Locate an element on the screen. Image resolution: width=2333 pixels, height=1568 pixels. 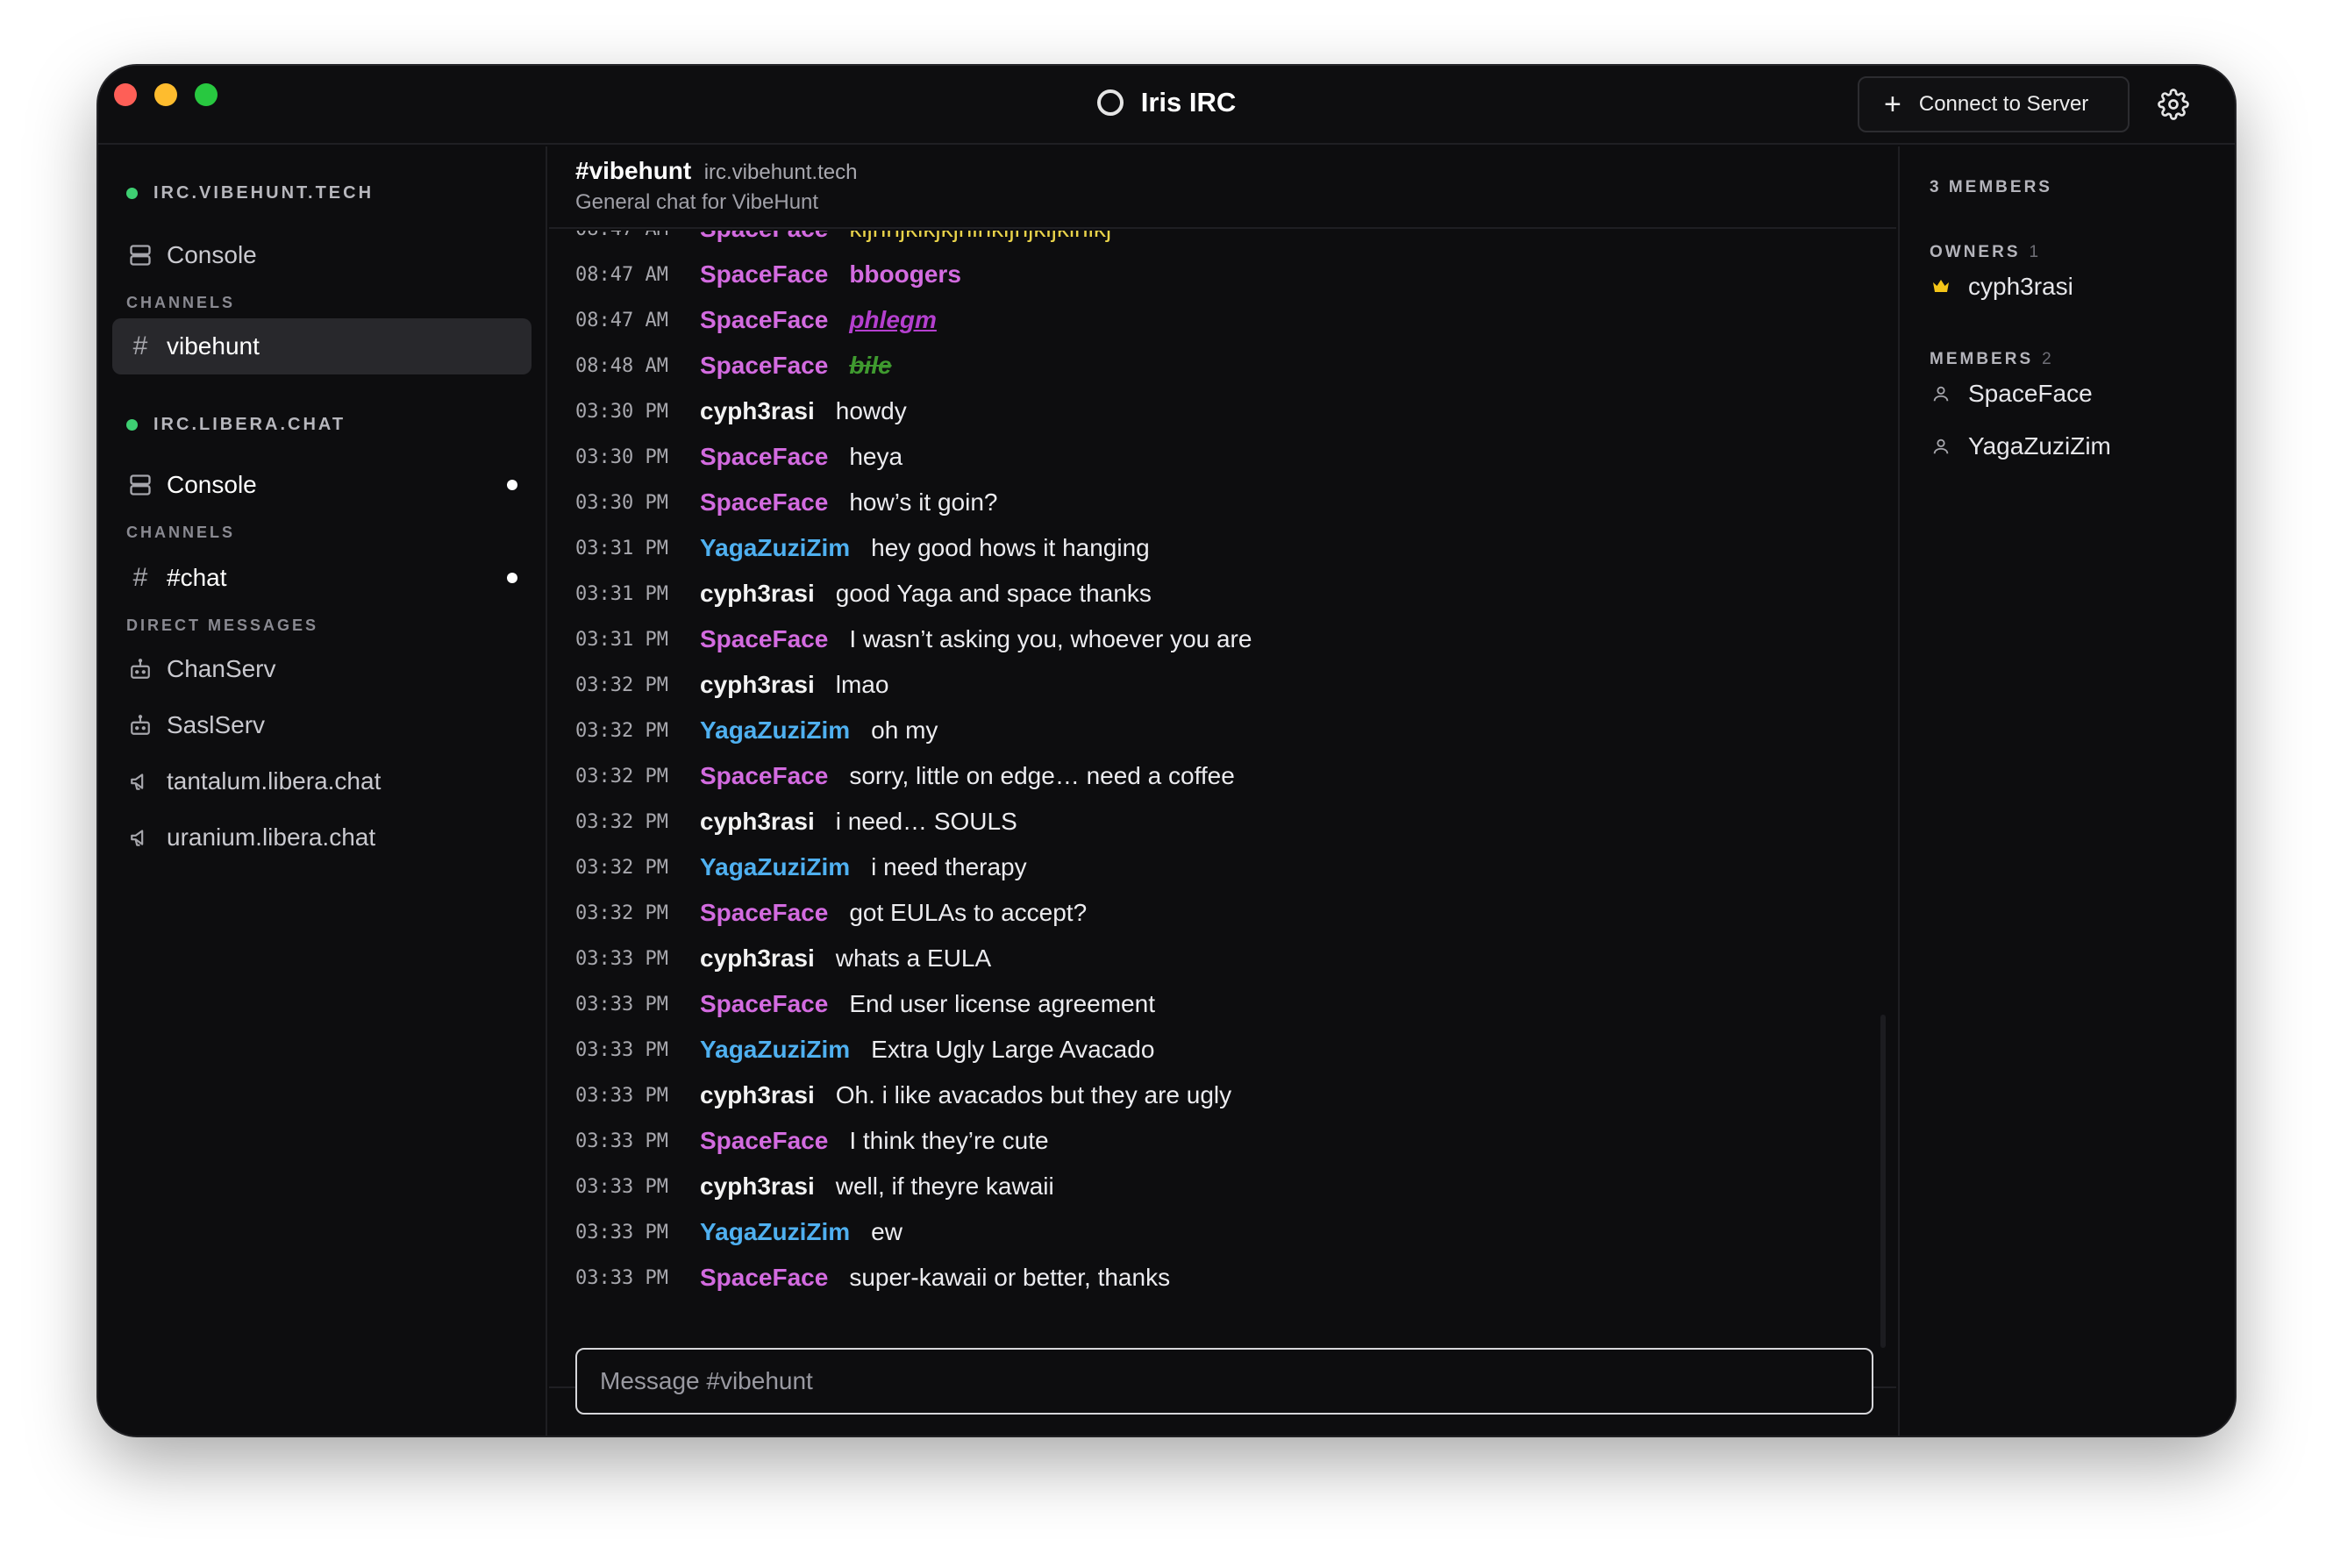
message-row: 03:32 PM cyph3rasi lmao is located at coordinates (731, 685).